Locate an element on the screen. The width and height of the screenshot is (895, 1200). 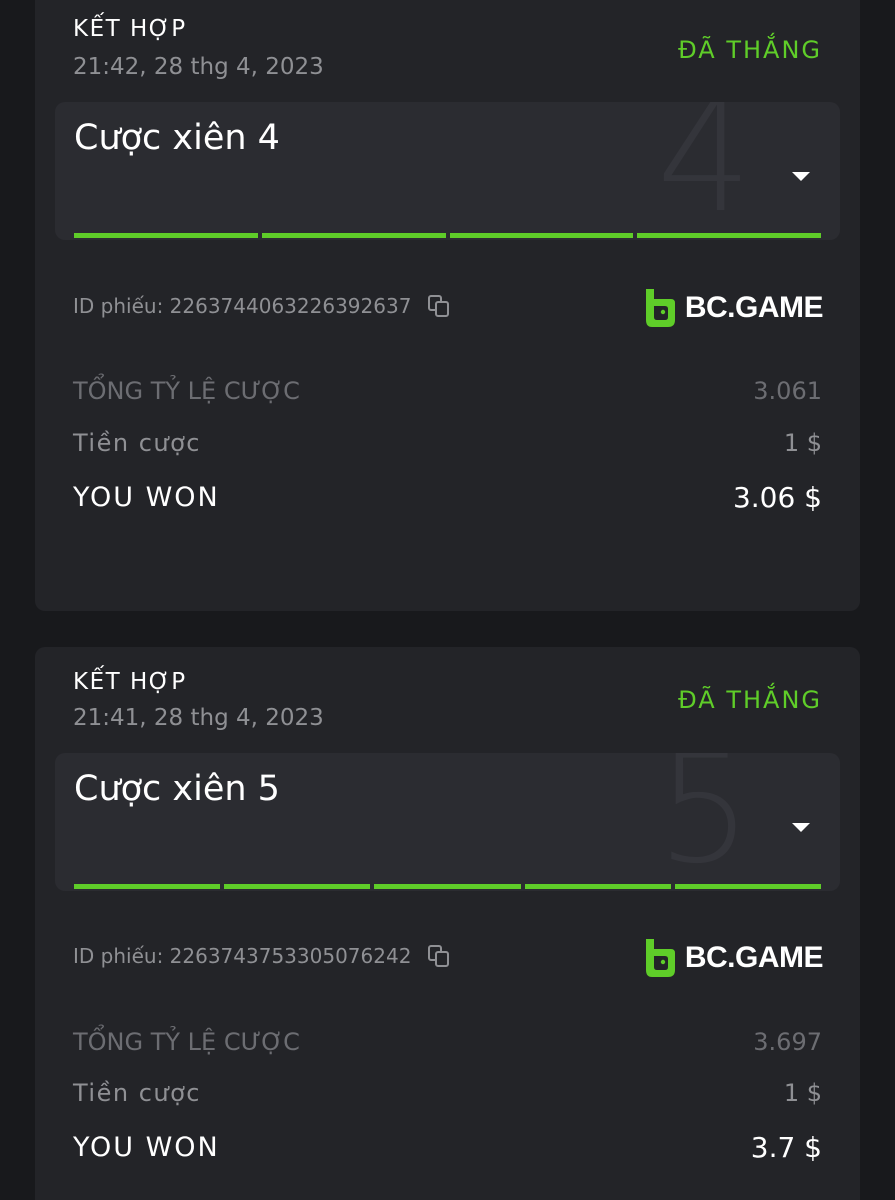
parlay-label: Cược xiên 4 is located at coordinates (177, 138).